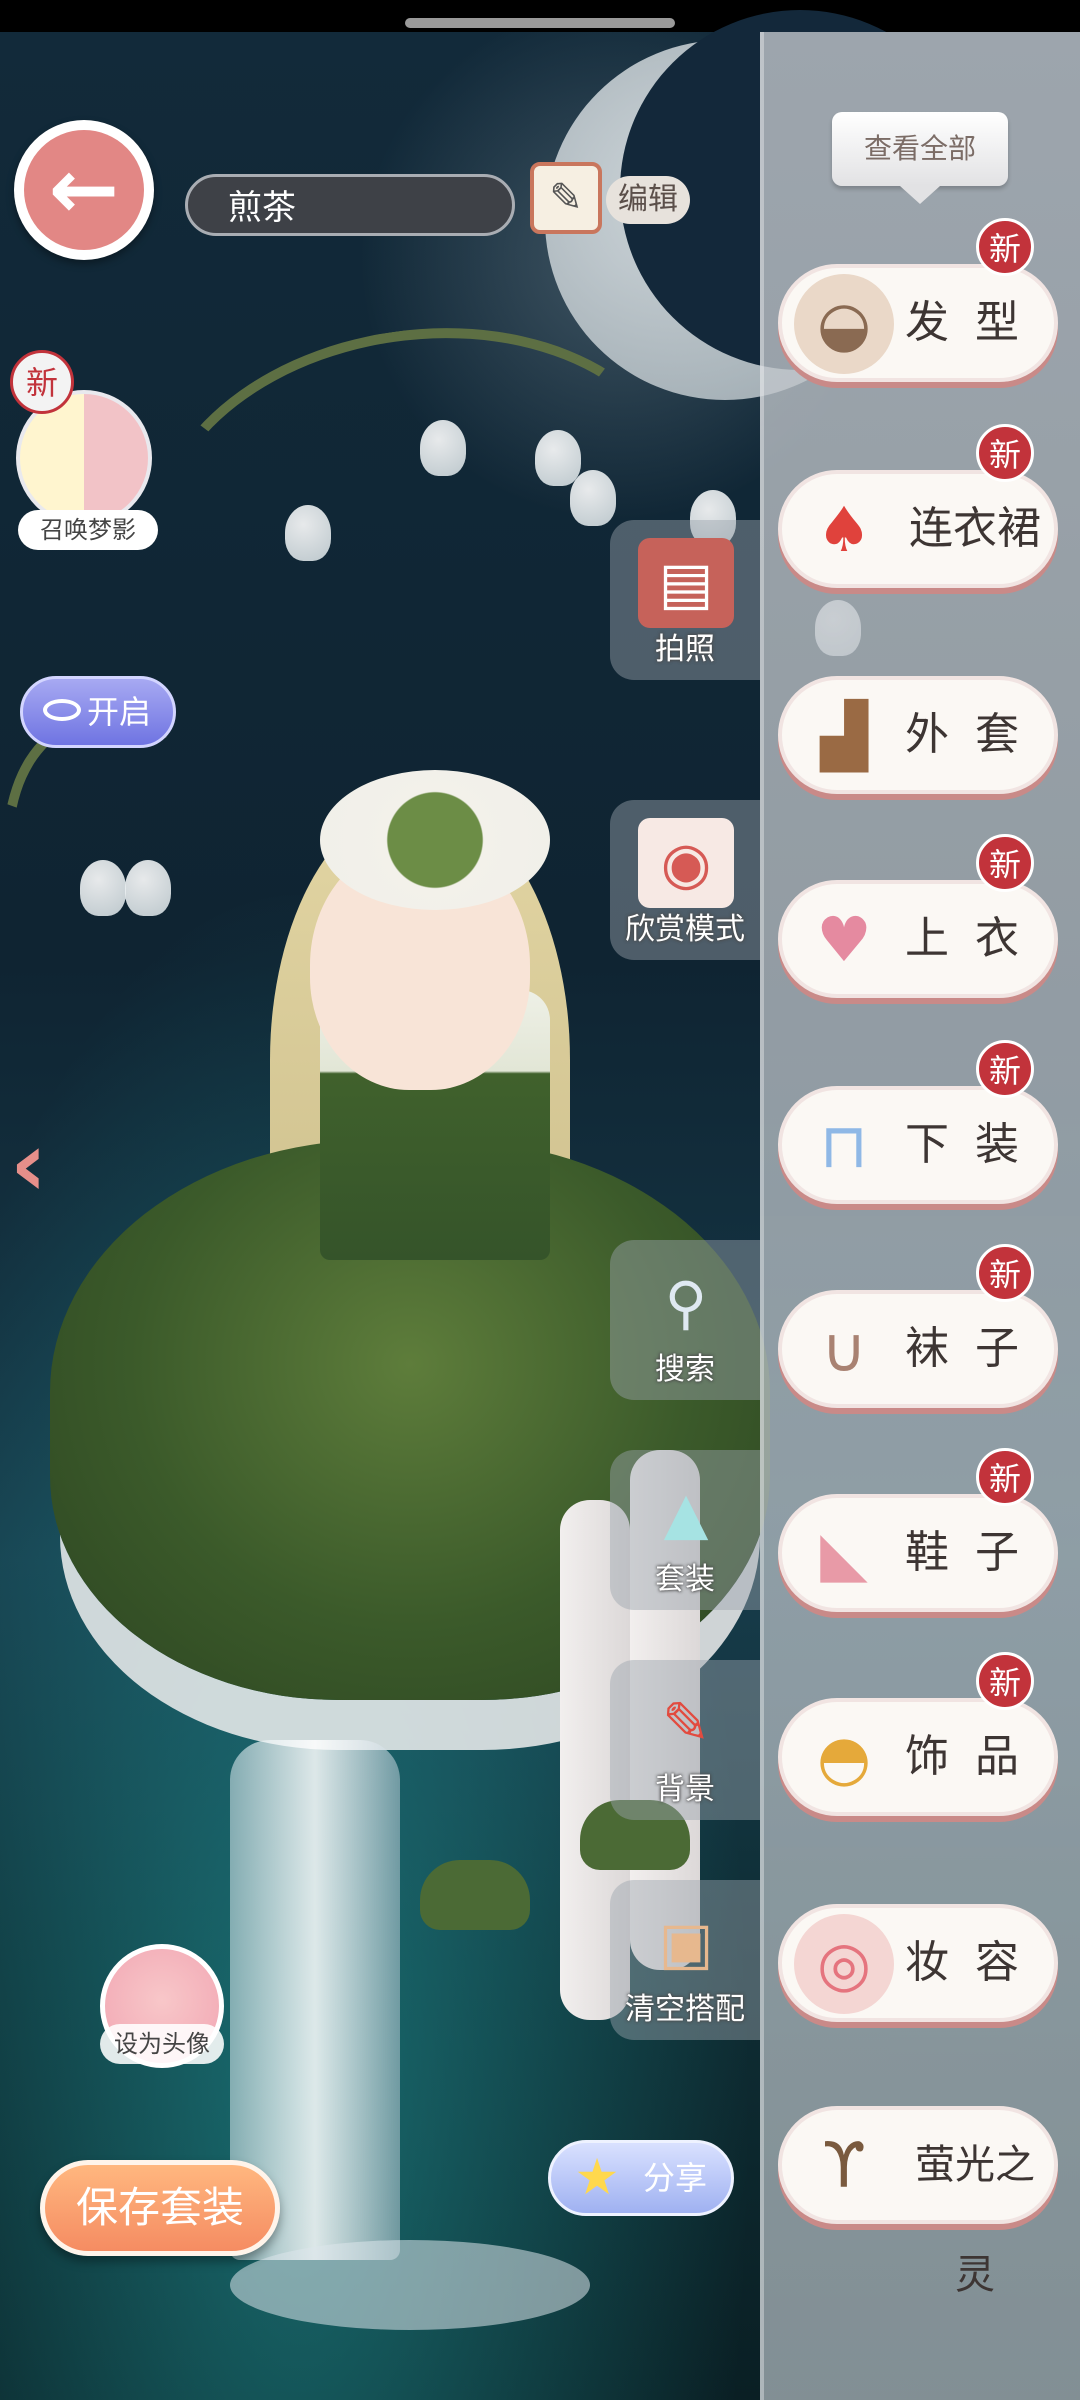  I want to click on back-button: ←, so click(84, 190).